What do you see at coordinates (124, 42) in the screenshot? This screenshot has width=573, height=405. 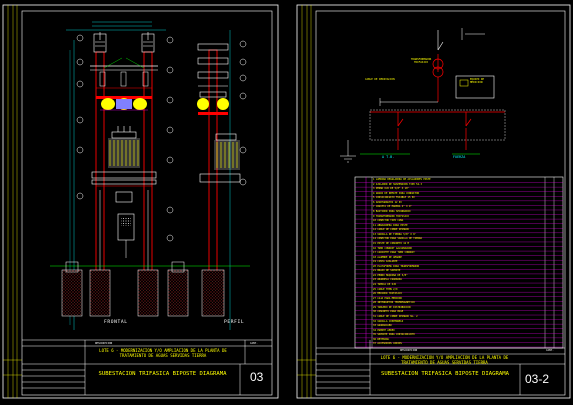 I see `front-pole-top-insulators` at bounding box center [124, 42].